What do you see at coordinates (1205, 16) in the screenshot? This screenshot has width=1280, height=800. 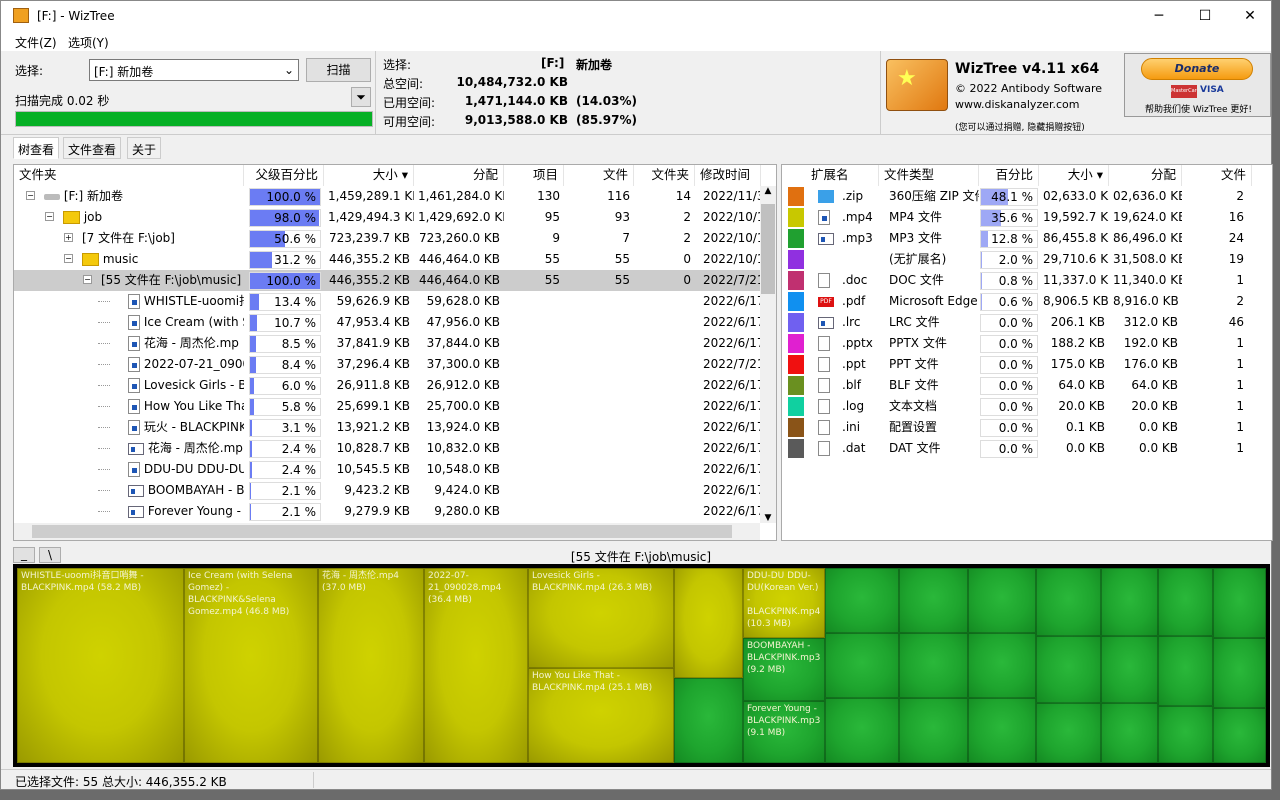 I see `maximize-button: ☐` at bounding box center [1205, 16].